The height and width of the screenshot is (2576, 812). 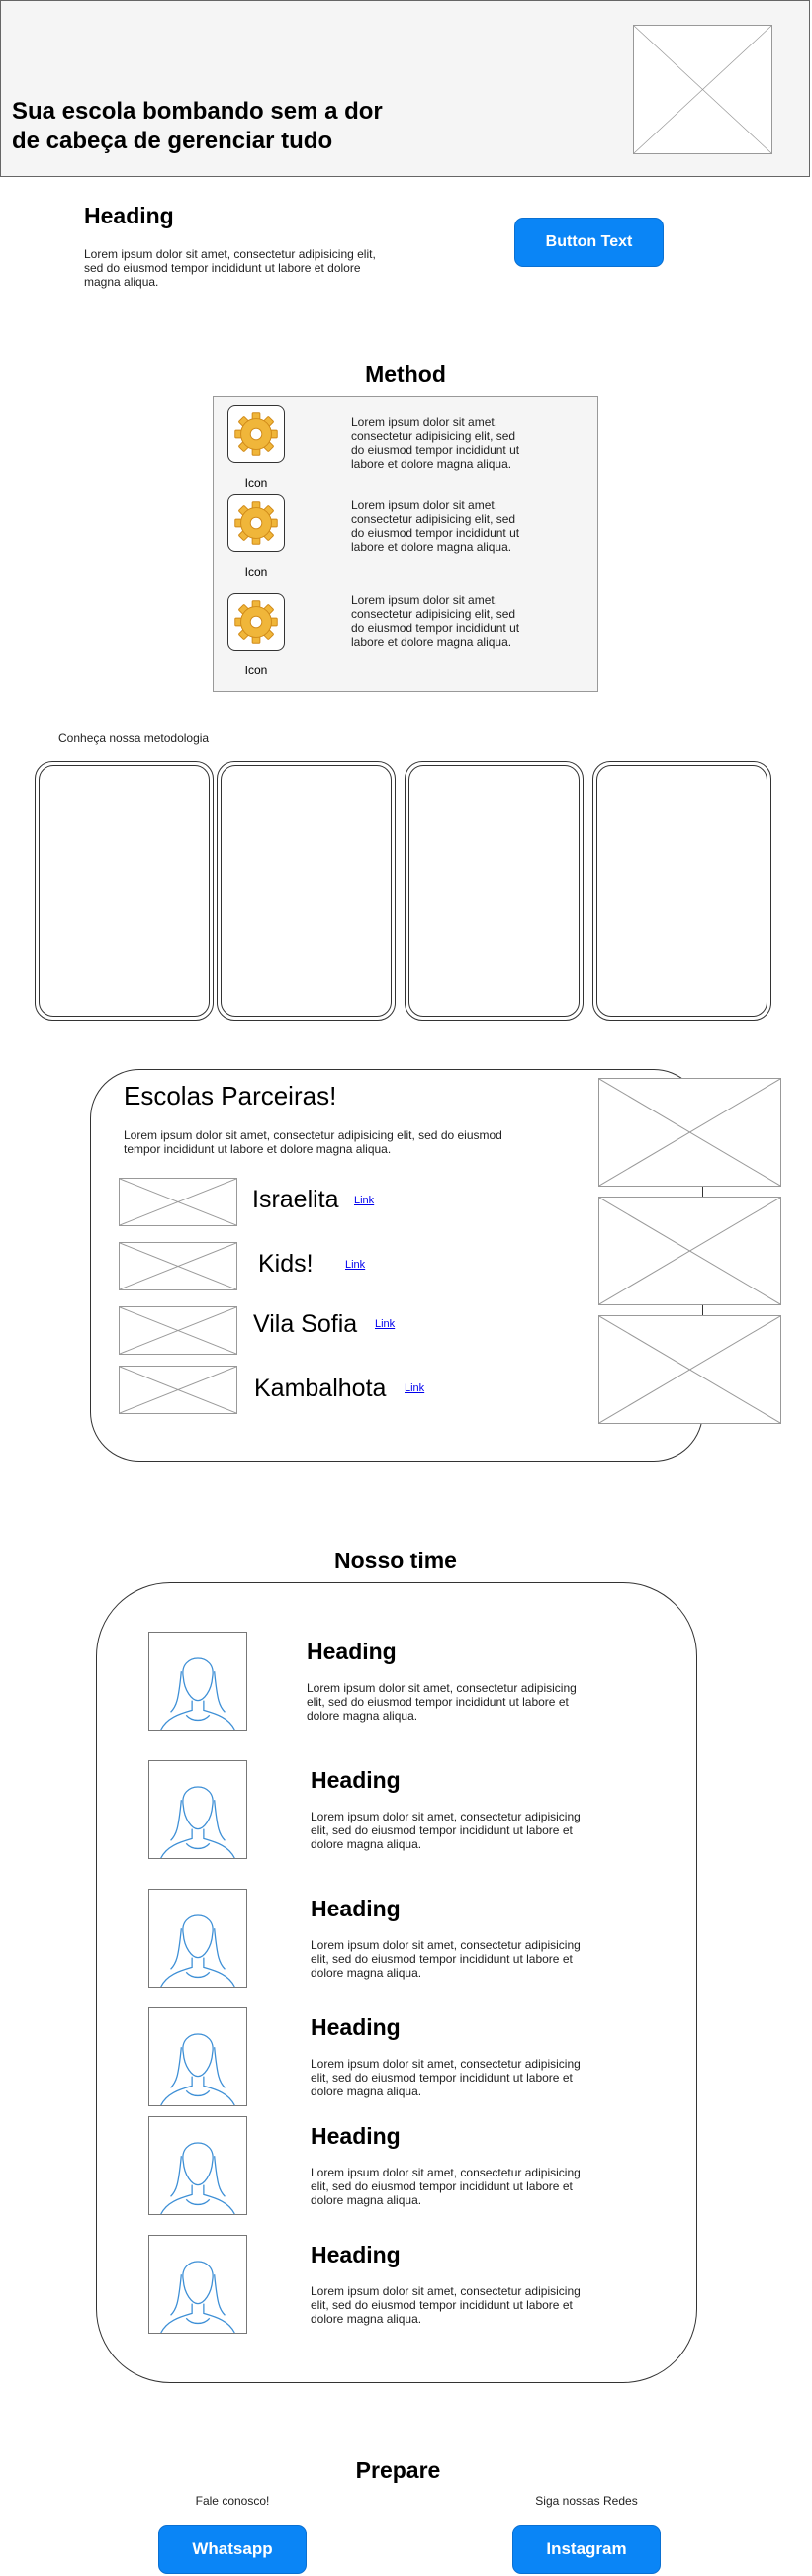 I want to click on intro-heading: Heading, so click(x=129, y=215).